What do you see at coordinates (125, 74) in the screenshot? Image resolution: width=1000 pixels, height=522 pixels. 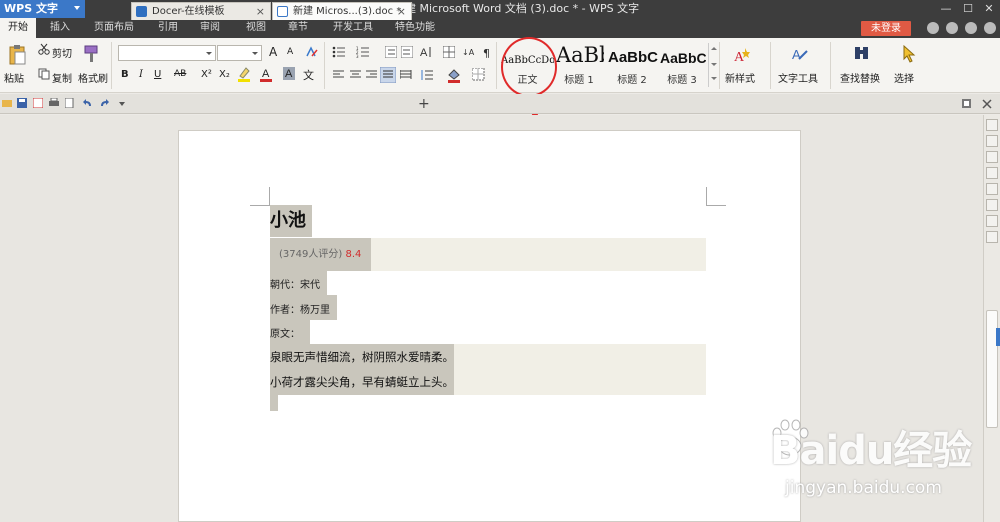 I see `bold-button: B` at bounding box center [125, 74].